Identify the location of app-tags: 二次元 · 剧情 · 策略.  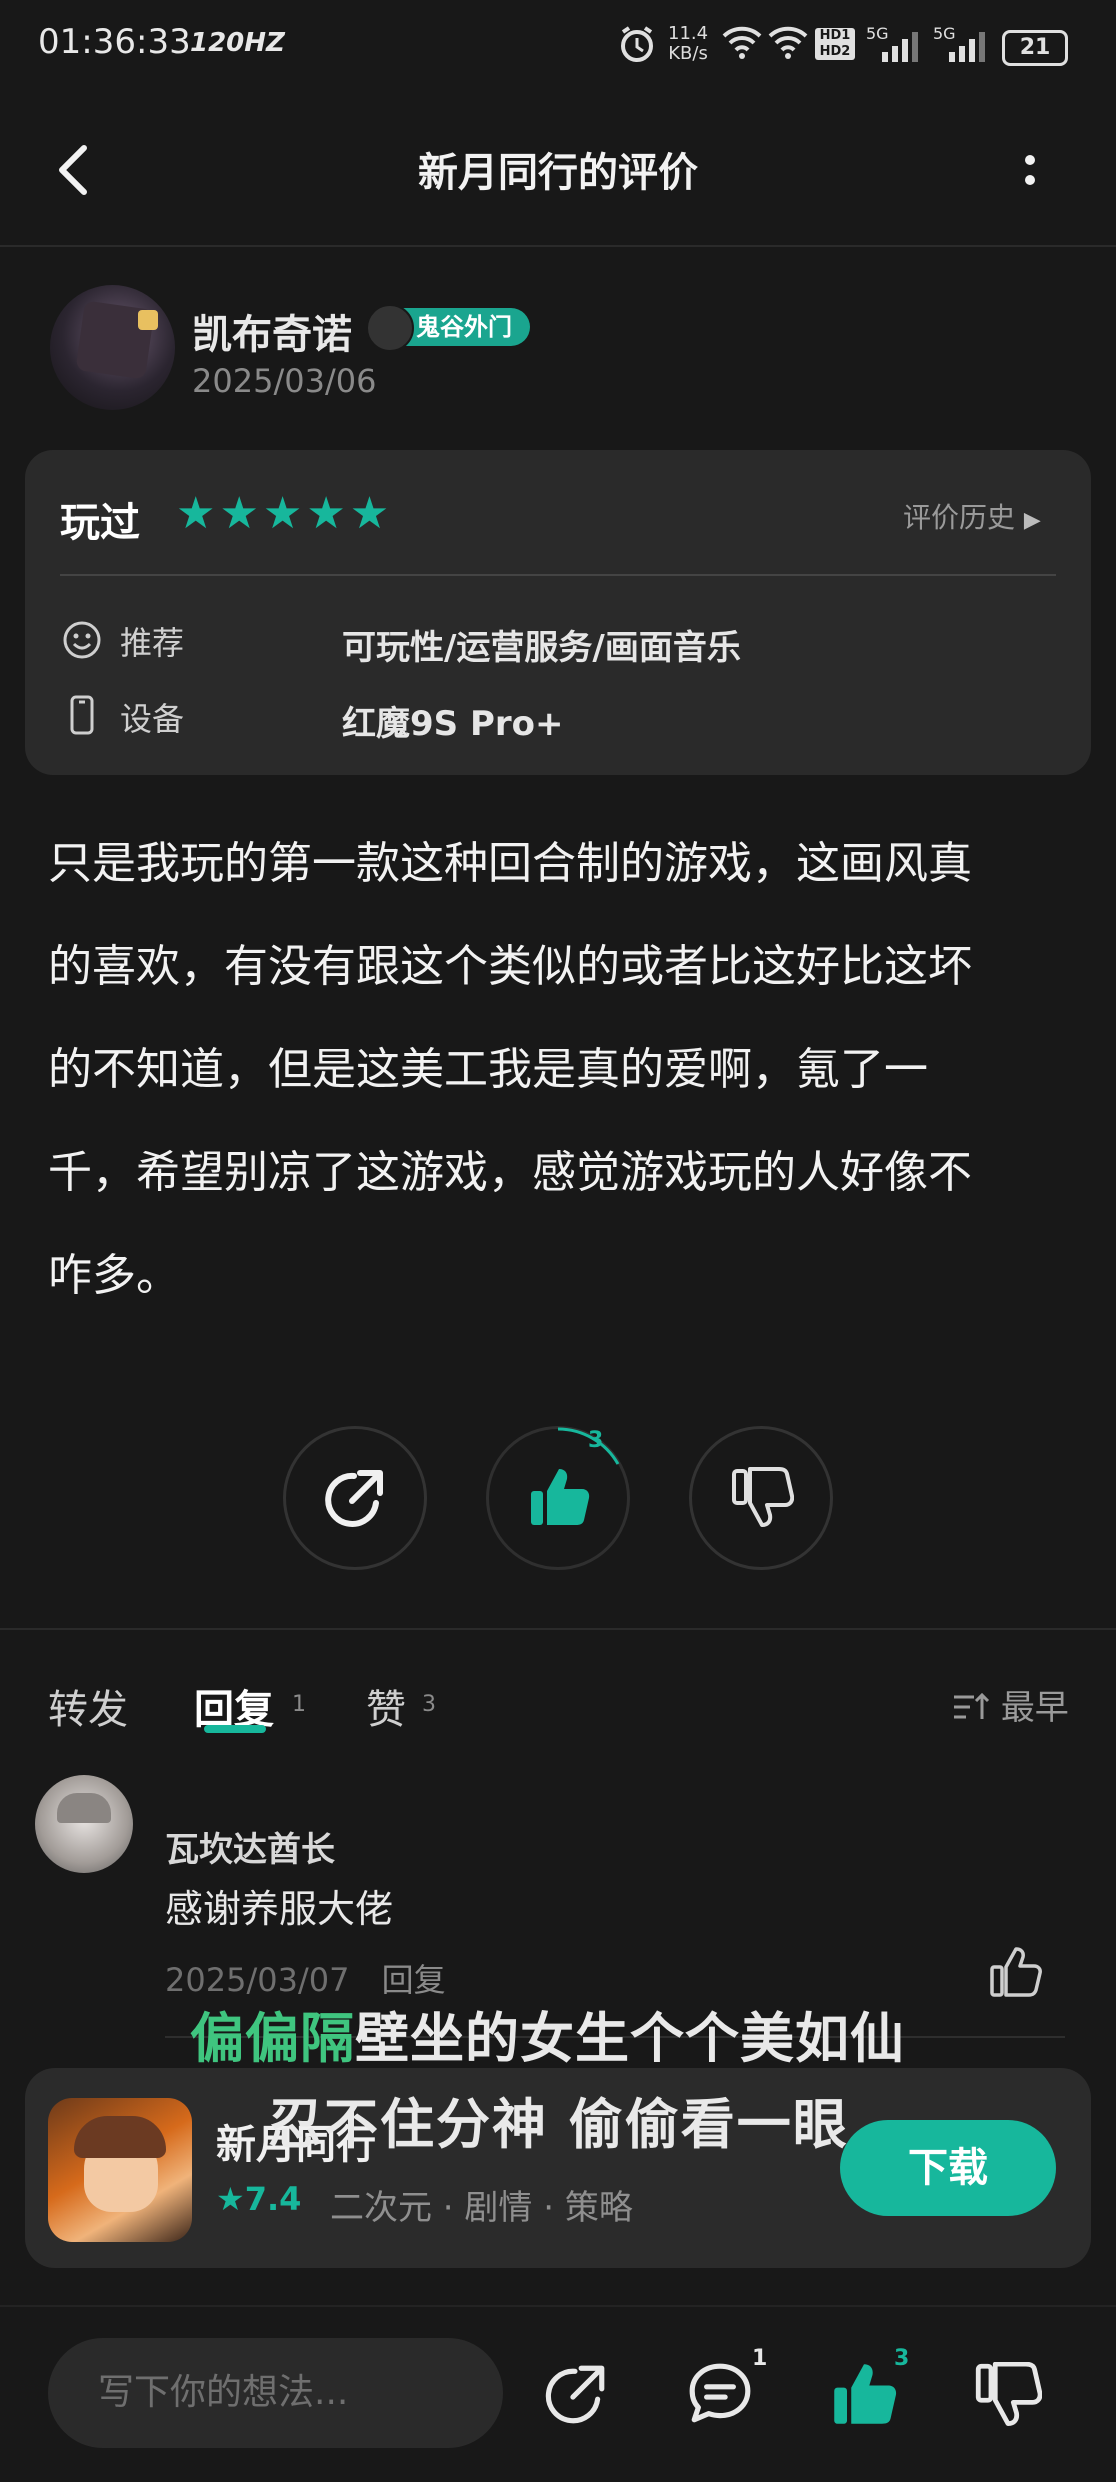
(481, 2208).